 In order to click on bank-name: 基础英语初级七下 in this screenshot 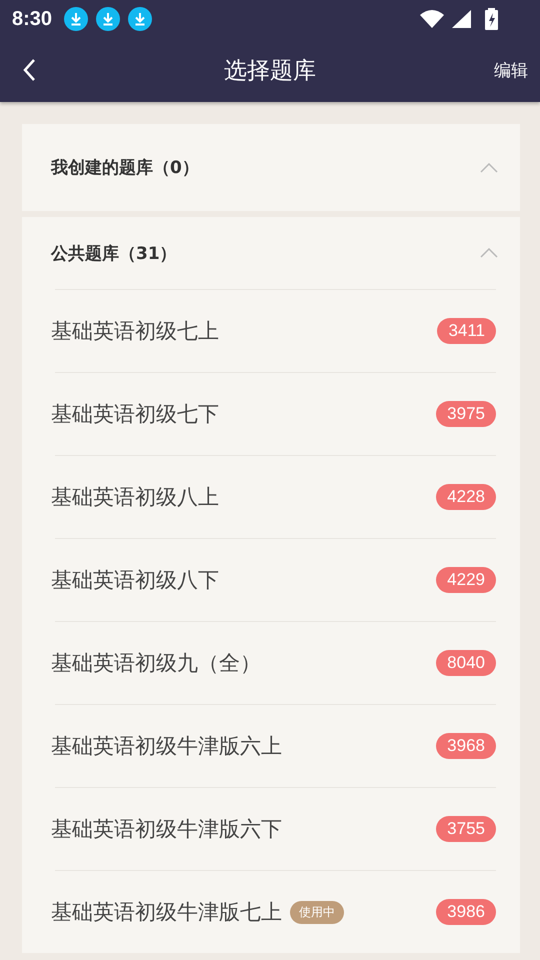, I will do `click(135, 414)`.